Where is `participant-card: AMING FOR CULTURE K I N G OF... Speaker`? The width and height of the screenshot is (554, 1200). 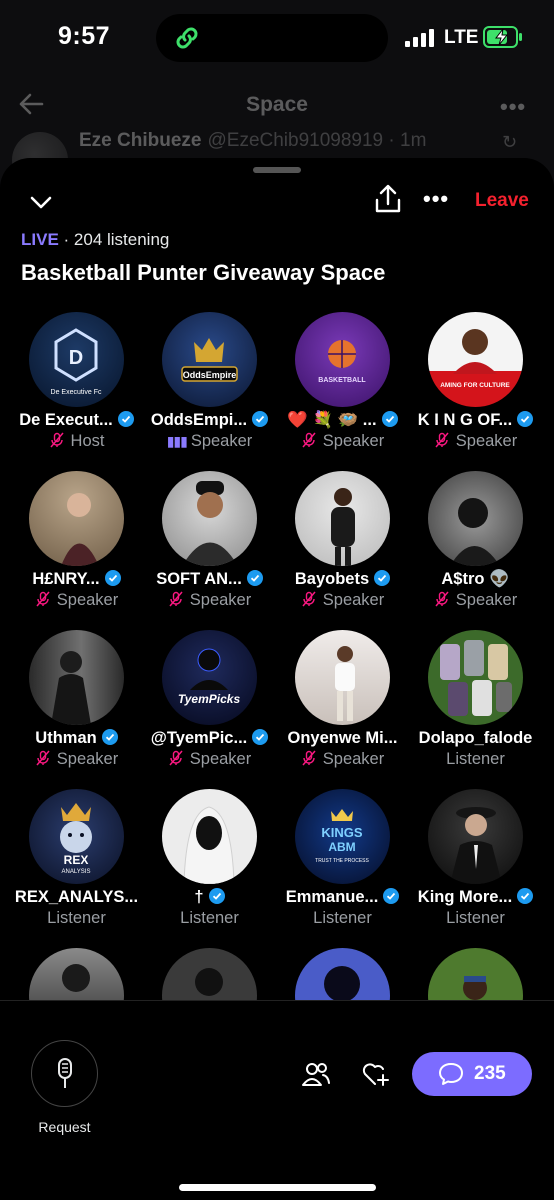
participant-card: AMING FOR CULTURE K I N G OF... Speaker is located at coordinates (475, 383).